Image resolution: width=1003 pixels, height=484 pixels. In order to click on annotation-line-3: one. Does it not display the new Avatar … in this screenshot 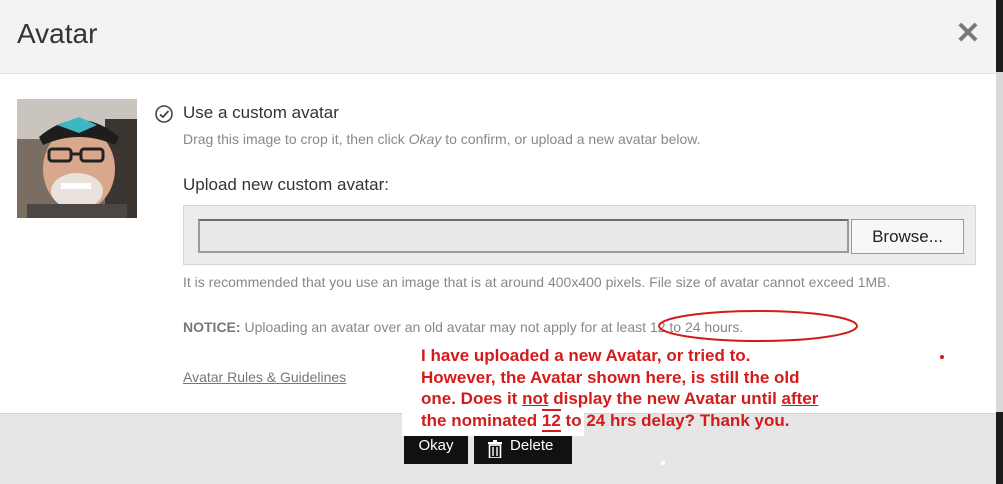, I will do `click(661, 399)`.